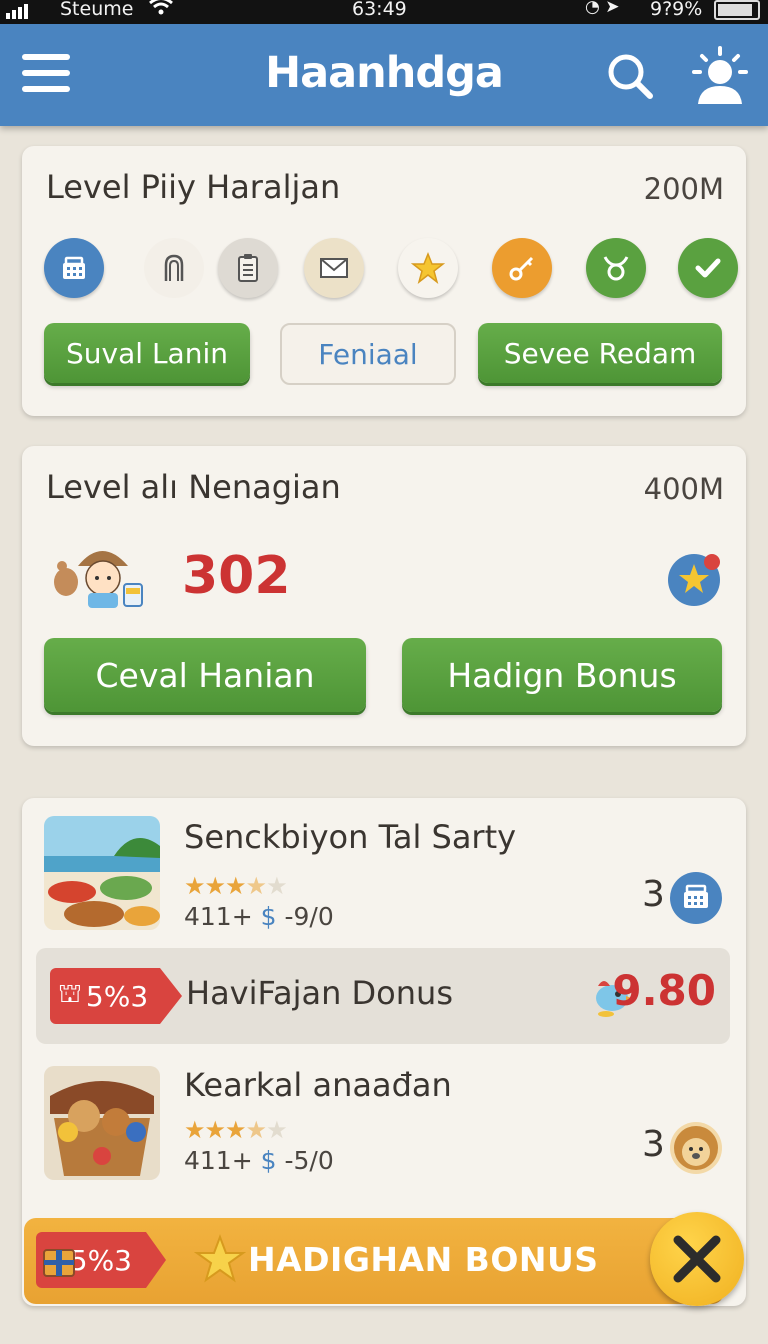 This screenshot has height=1344, width=768. Describe the element at coordinates (664, 990) in the screenshot. I see `bonus-price: 9.80` at that location.